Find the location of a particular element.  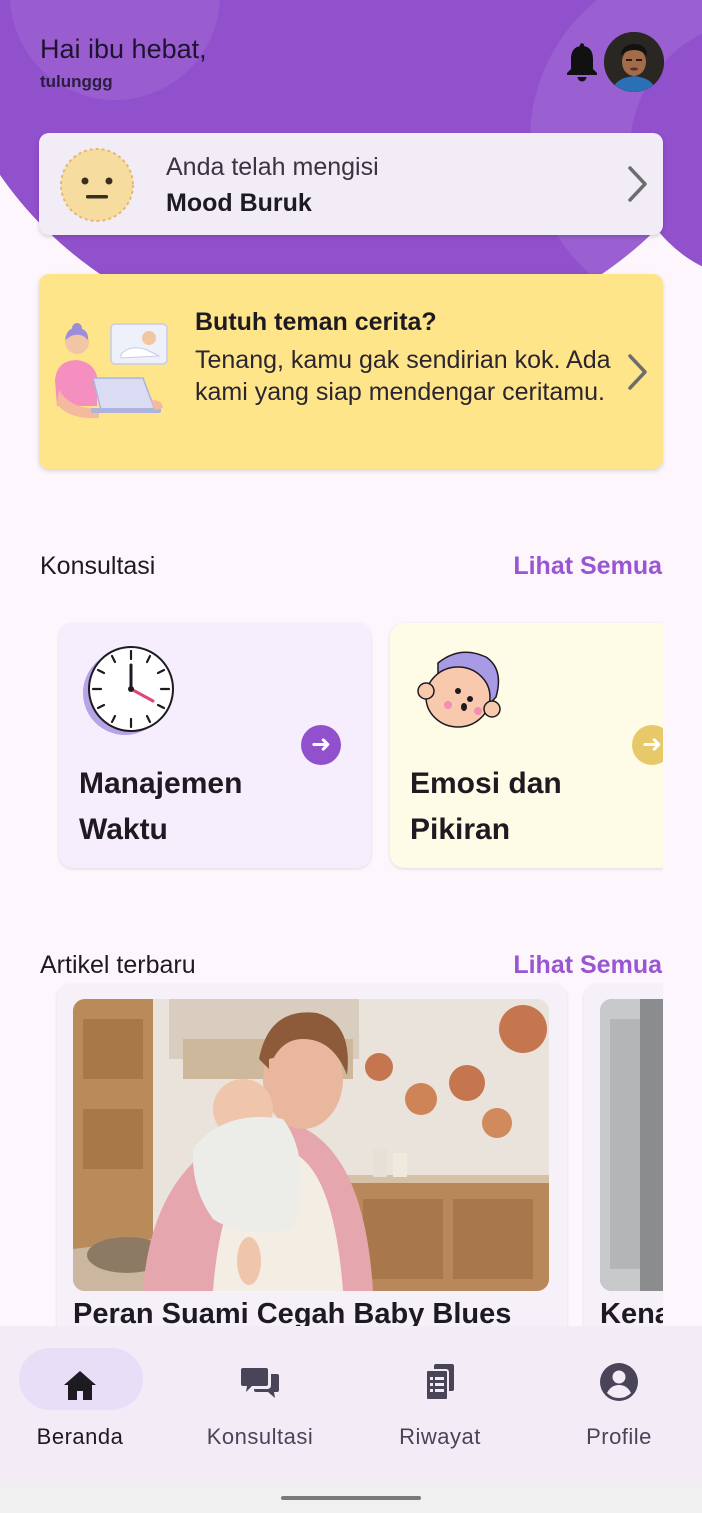

mood-caption: Anda telah mengisi is located at coordinates (272, 167).